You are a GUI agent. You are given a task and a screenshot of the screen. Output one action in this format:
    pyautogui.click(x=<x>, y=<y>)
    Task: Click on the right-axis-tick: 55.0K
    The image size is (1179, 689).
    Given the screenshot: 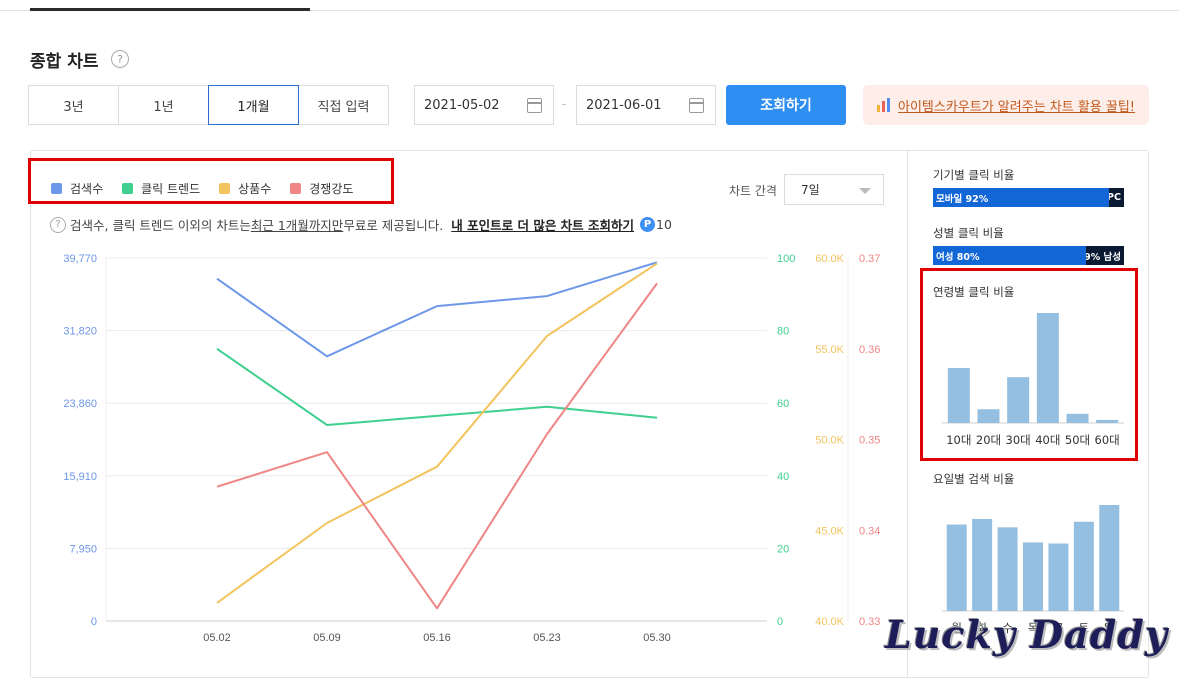 What is the action you would take?
    pyautogui.click(x=829, y=350)
    